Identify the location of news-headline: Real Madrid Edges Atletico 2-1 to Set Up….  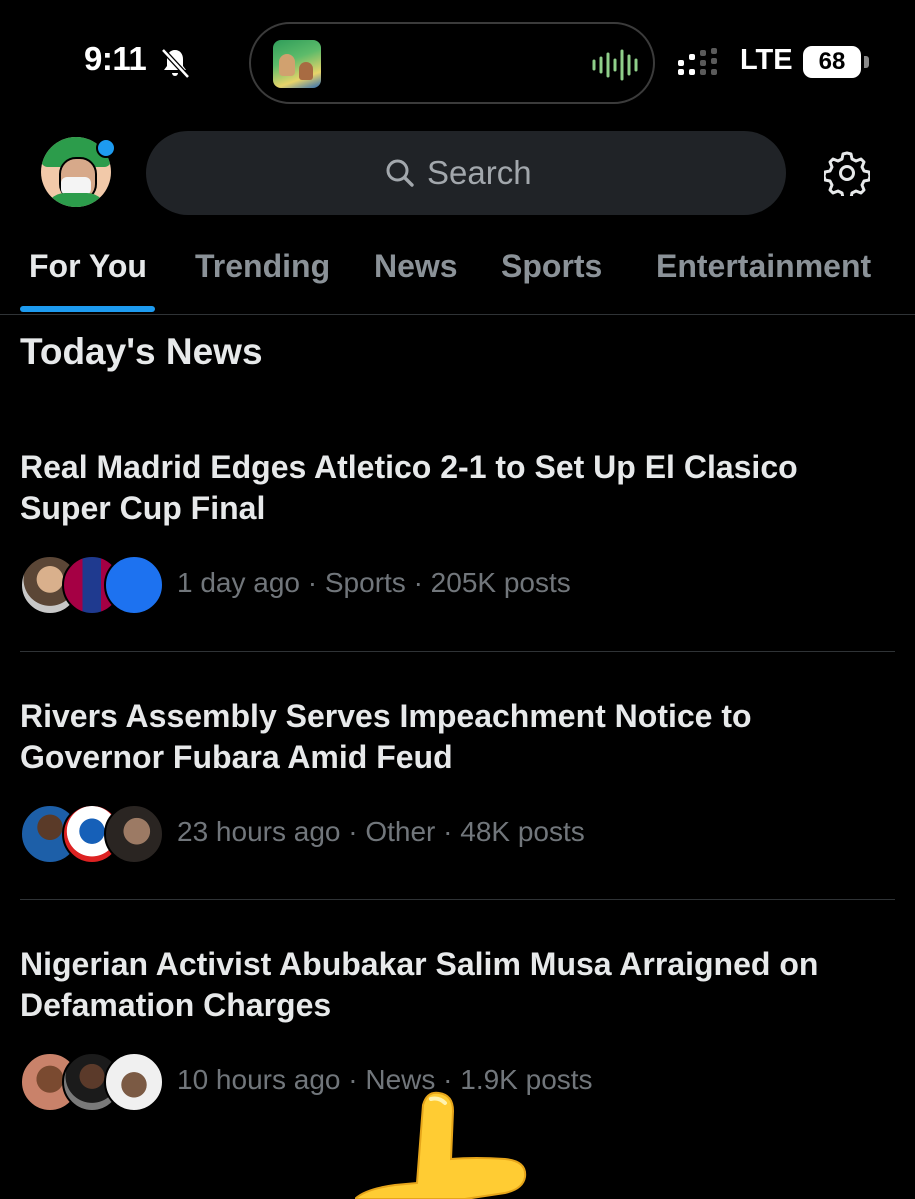
(450, 488).